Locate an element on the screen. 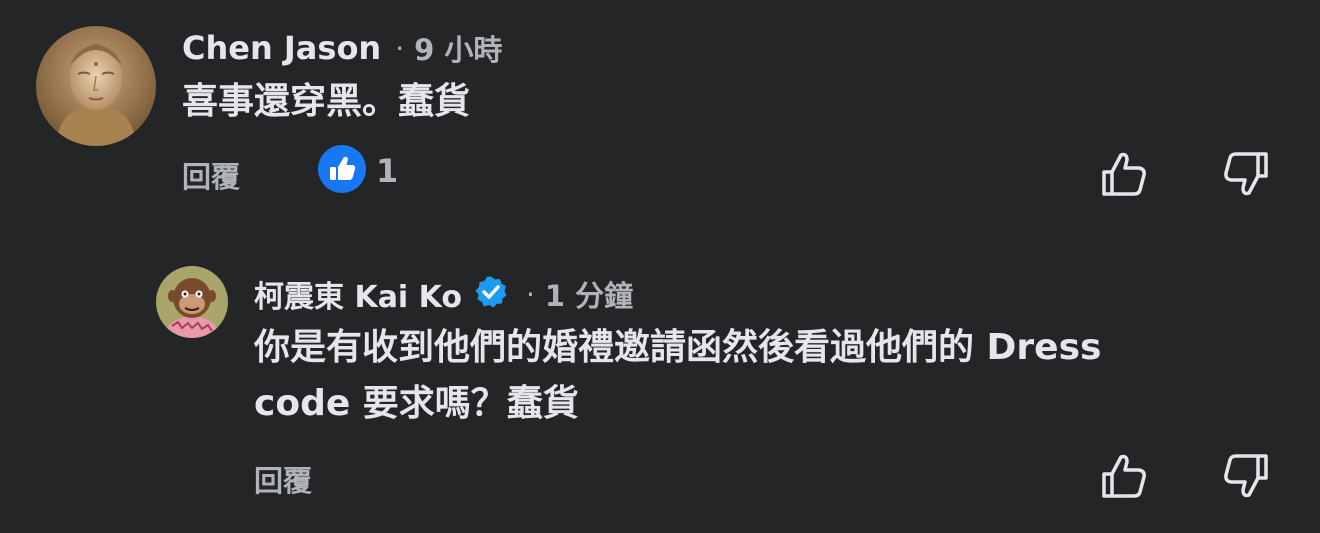 Image resolution: width=1320 pixels, height=533 pixels. avatar-chen-jason is located at coordinates (96, 86).